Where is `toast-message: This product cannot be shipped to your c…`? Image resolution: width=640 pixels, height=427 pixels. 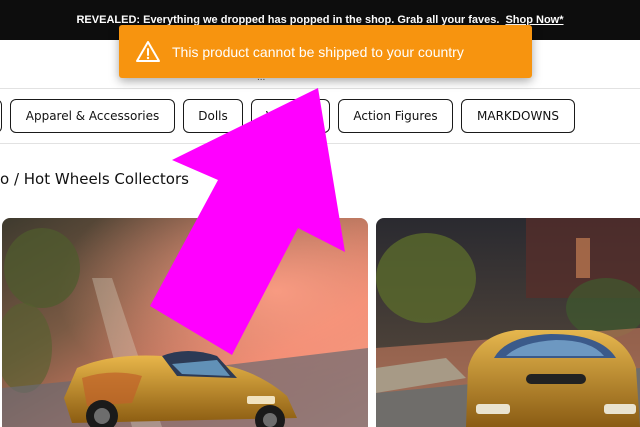
toast-message: This product cannot be shipped to your c… is located at coordinates (318, 51).